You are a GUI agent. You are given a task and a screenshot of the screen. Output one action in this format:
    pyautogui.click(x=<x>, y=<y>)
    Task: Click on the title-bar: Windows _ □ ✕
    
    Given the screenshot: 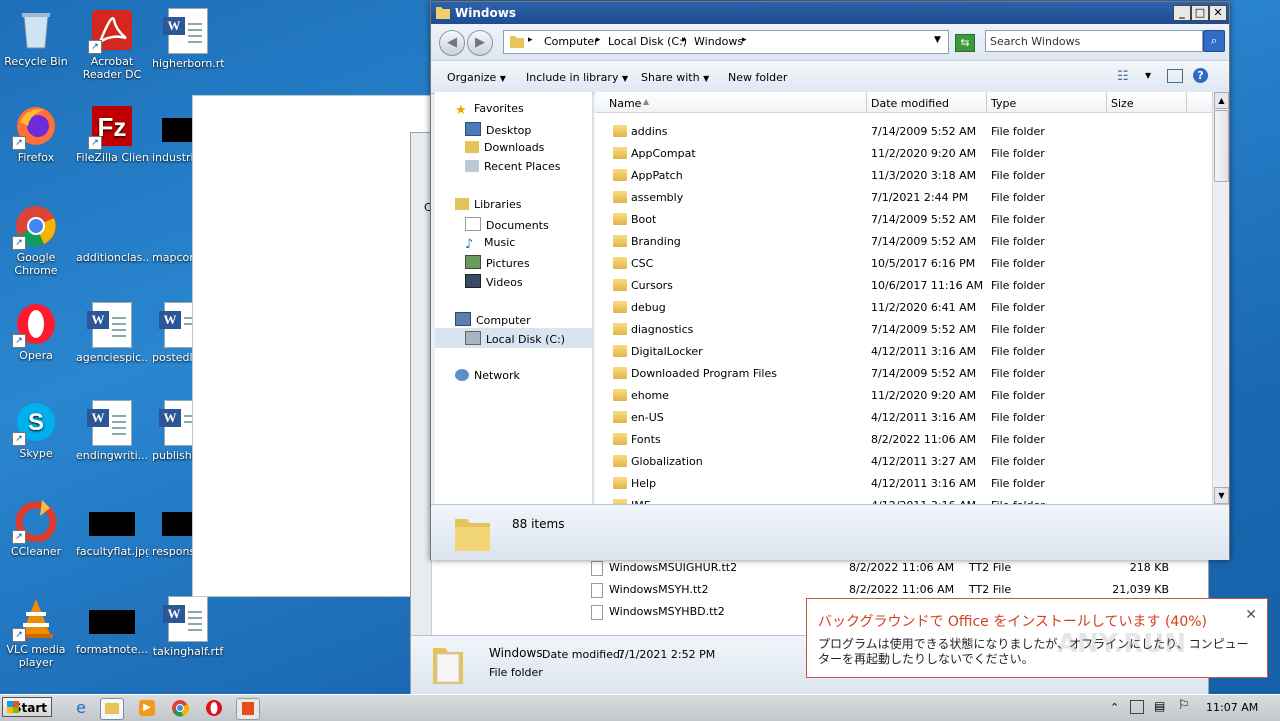 What is the action you would take?
    pyautogui.click(x=830, y=13)
    